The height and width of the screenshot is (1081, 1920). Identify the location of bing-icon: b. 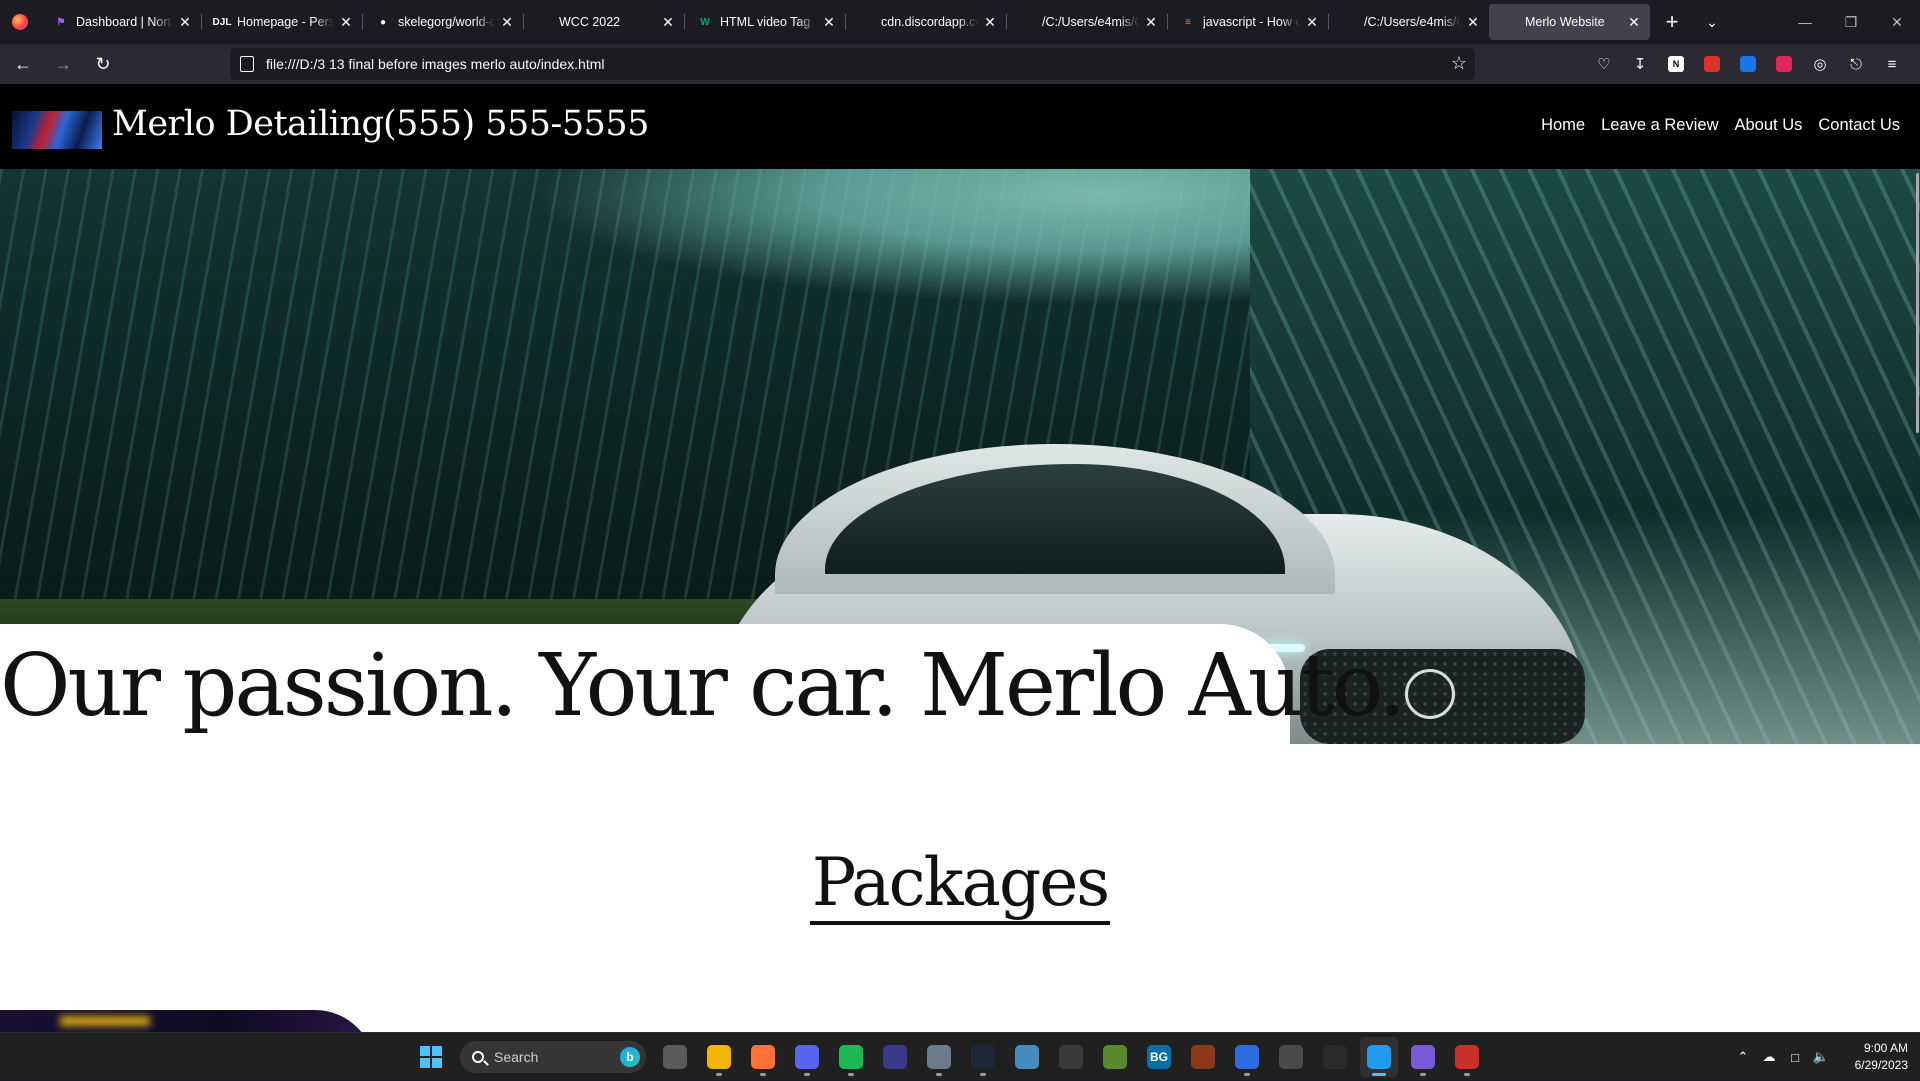
(630, 1057).